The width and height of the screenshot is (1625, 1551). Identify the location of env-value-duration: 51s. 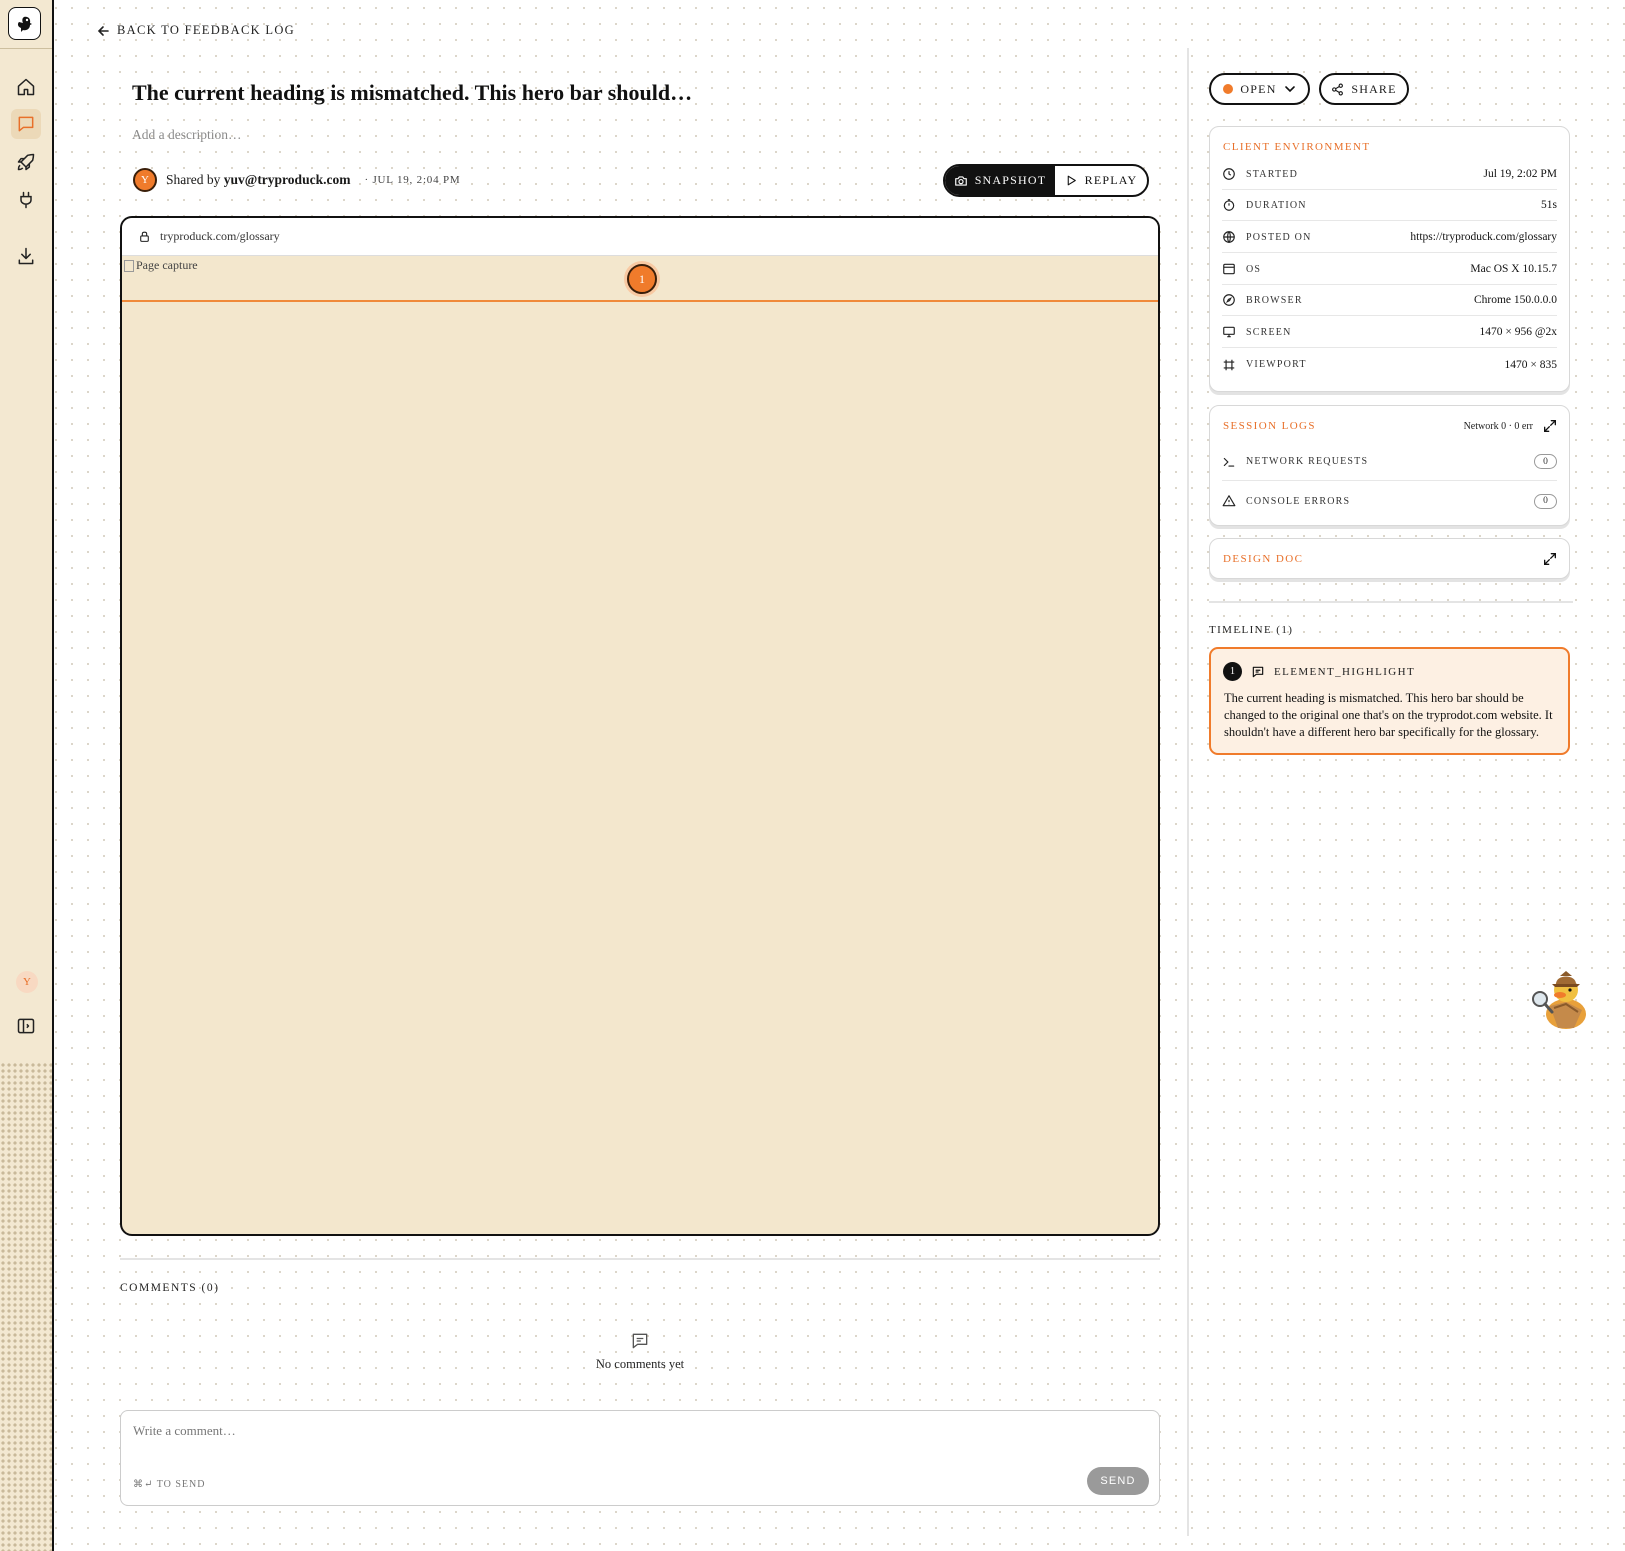
(1549, 205).